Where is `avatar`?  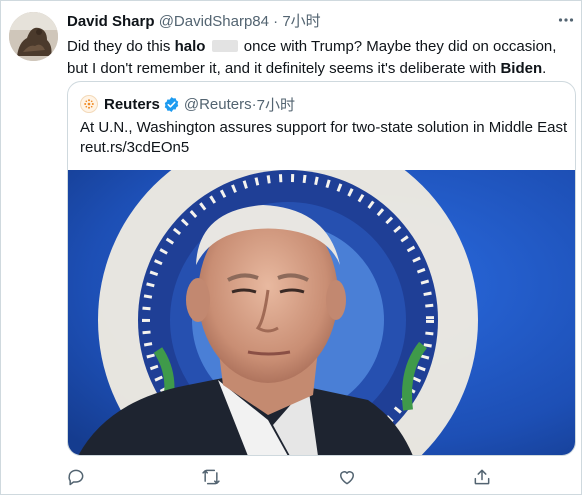
avatar is located at coordinates (33, 36).